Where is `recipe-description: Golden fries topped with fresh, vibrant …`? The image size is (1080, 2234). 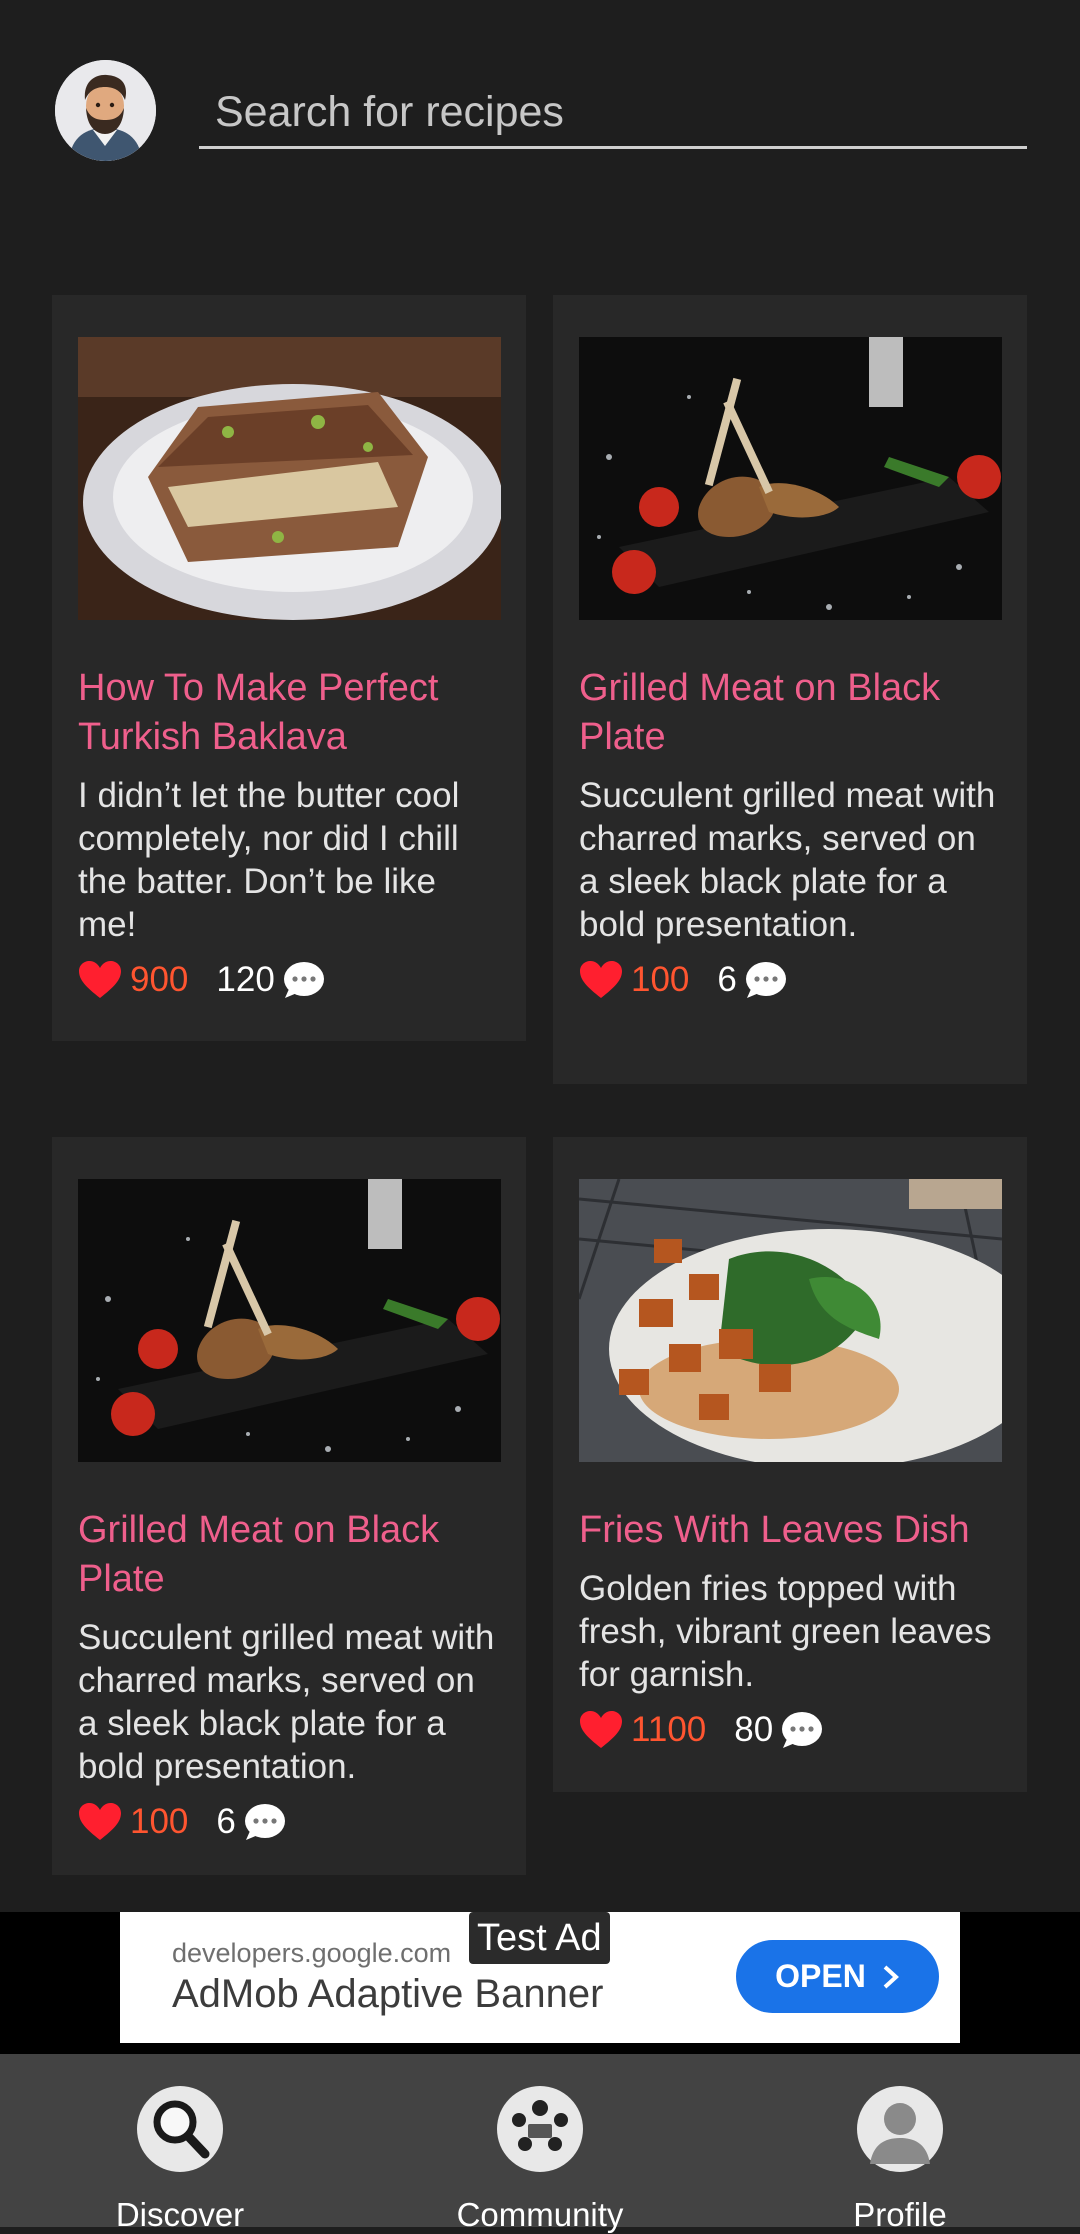
recipe-description: Golden fries topped with fresh, vibrant … is located at coordinates (785, 1631).